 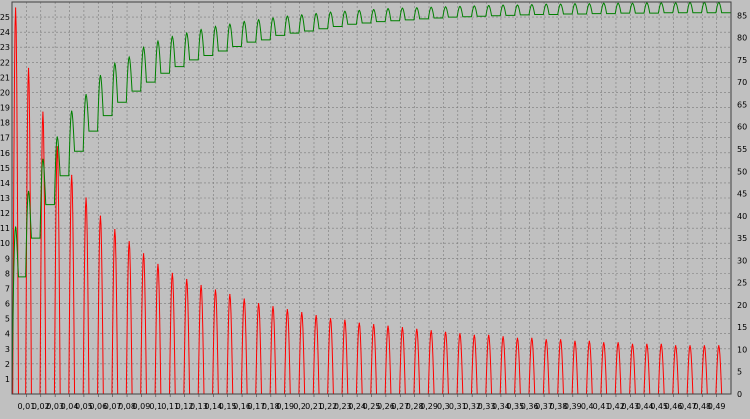 I want to click on y-left-tick-label: 16, so click(x=5, y=153).